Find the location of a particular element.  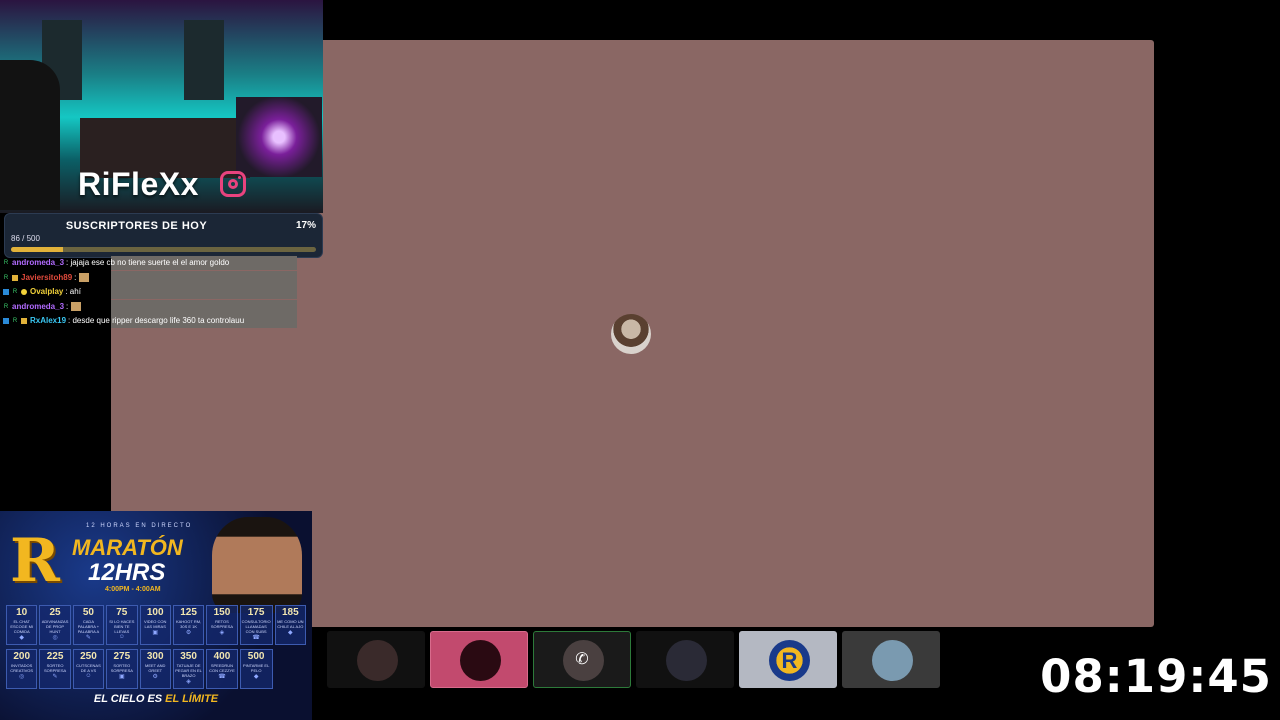

goal-description: CONSULTORIO LLAMADAS CON SUBS is located at coordinates (256, 626).